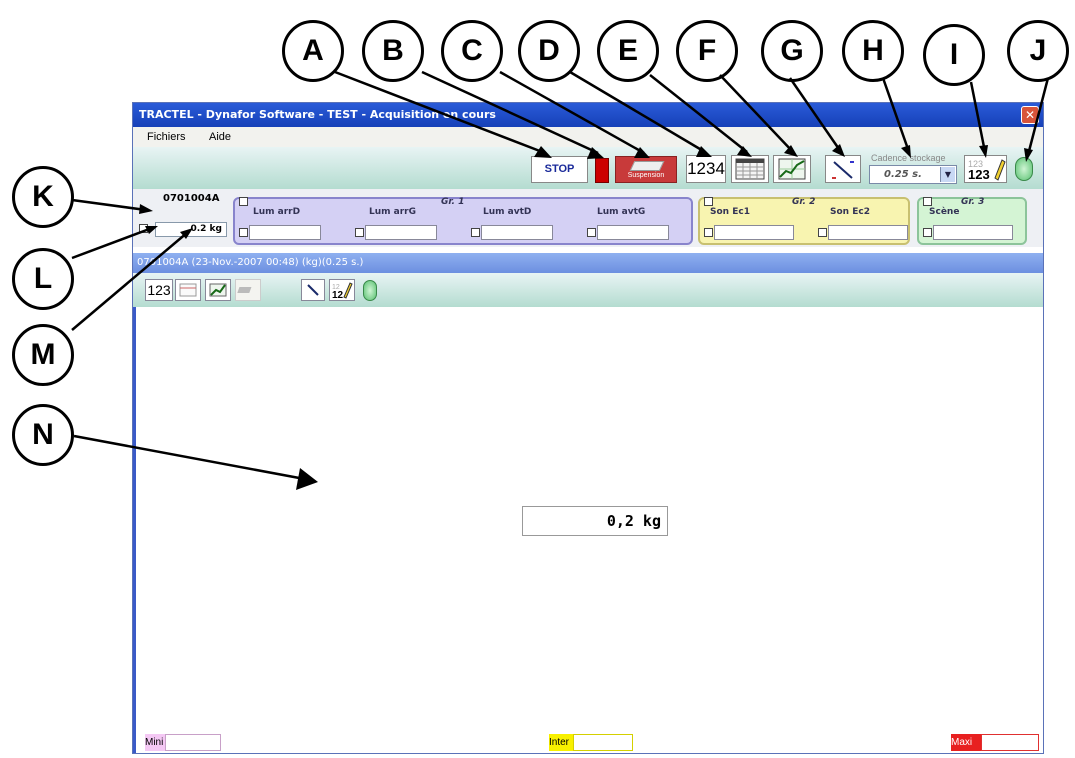  I want to click on callout-d: D, so click(549, 51).